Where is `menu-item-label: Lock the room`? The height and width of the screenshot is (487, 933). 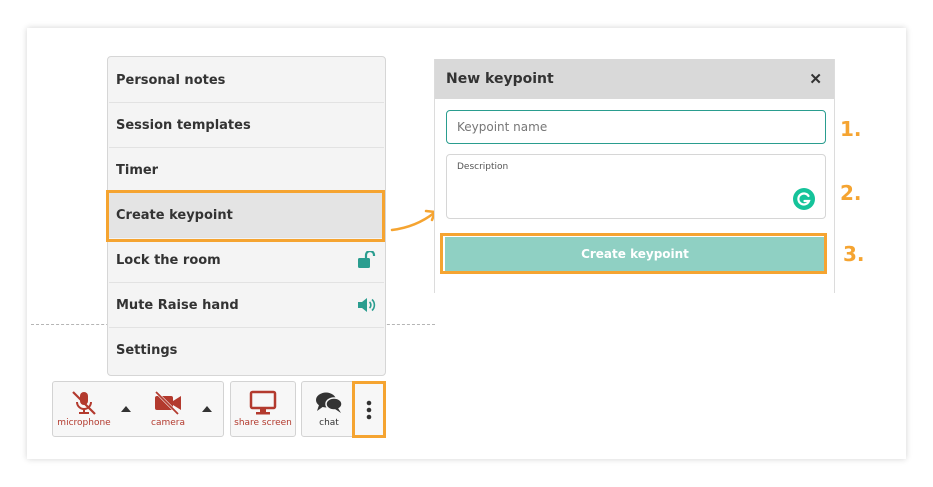 menu-item-label: Lock the room is located at coordinates (168, 260).